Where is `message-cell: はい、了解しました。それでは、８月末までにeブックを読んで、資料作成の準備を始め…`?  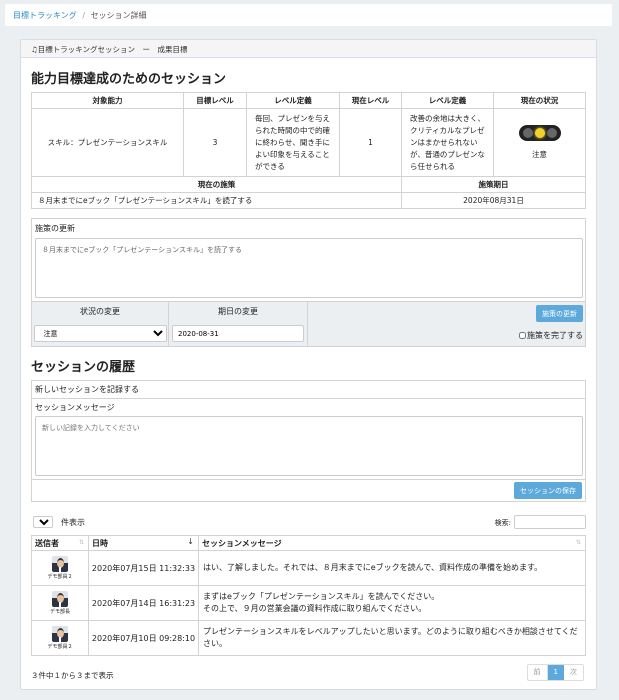 message-cell: はい、了解しました。それでは、８月末までにeブックを読んで、資料作成の準備を始め… is located at coordinates (392, 568).